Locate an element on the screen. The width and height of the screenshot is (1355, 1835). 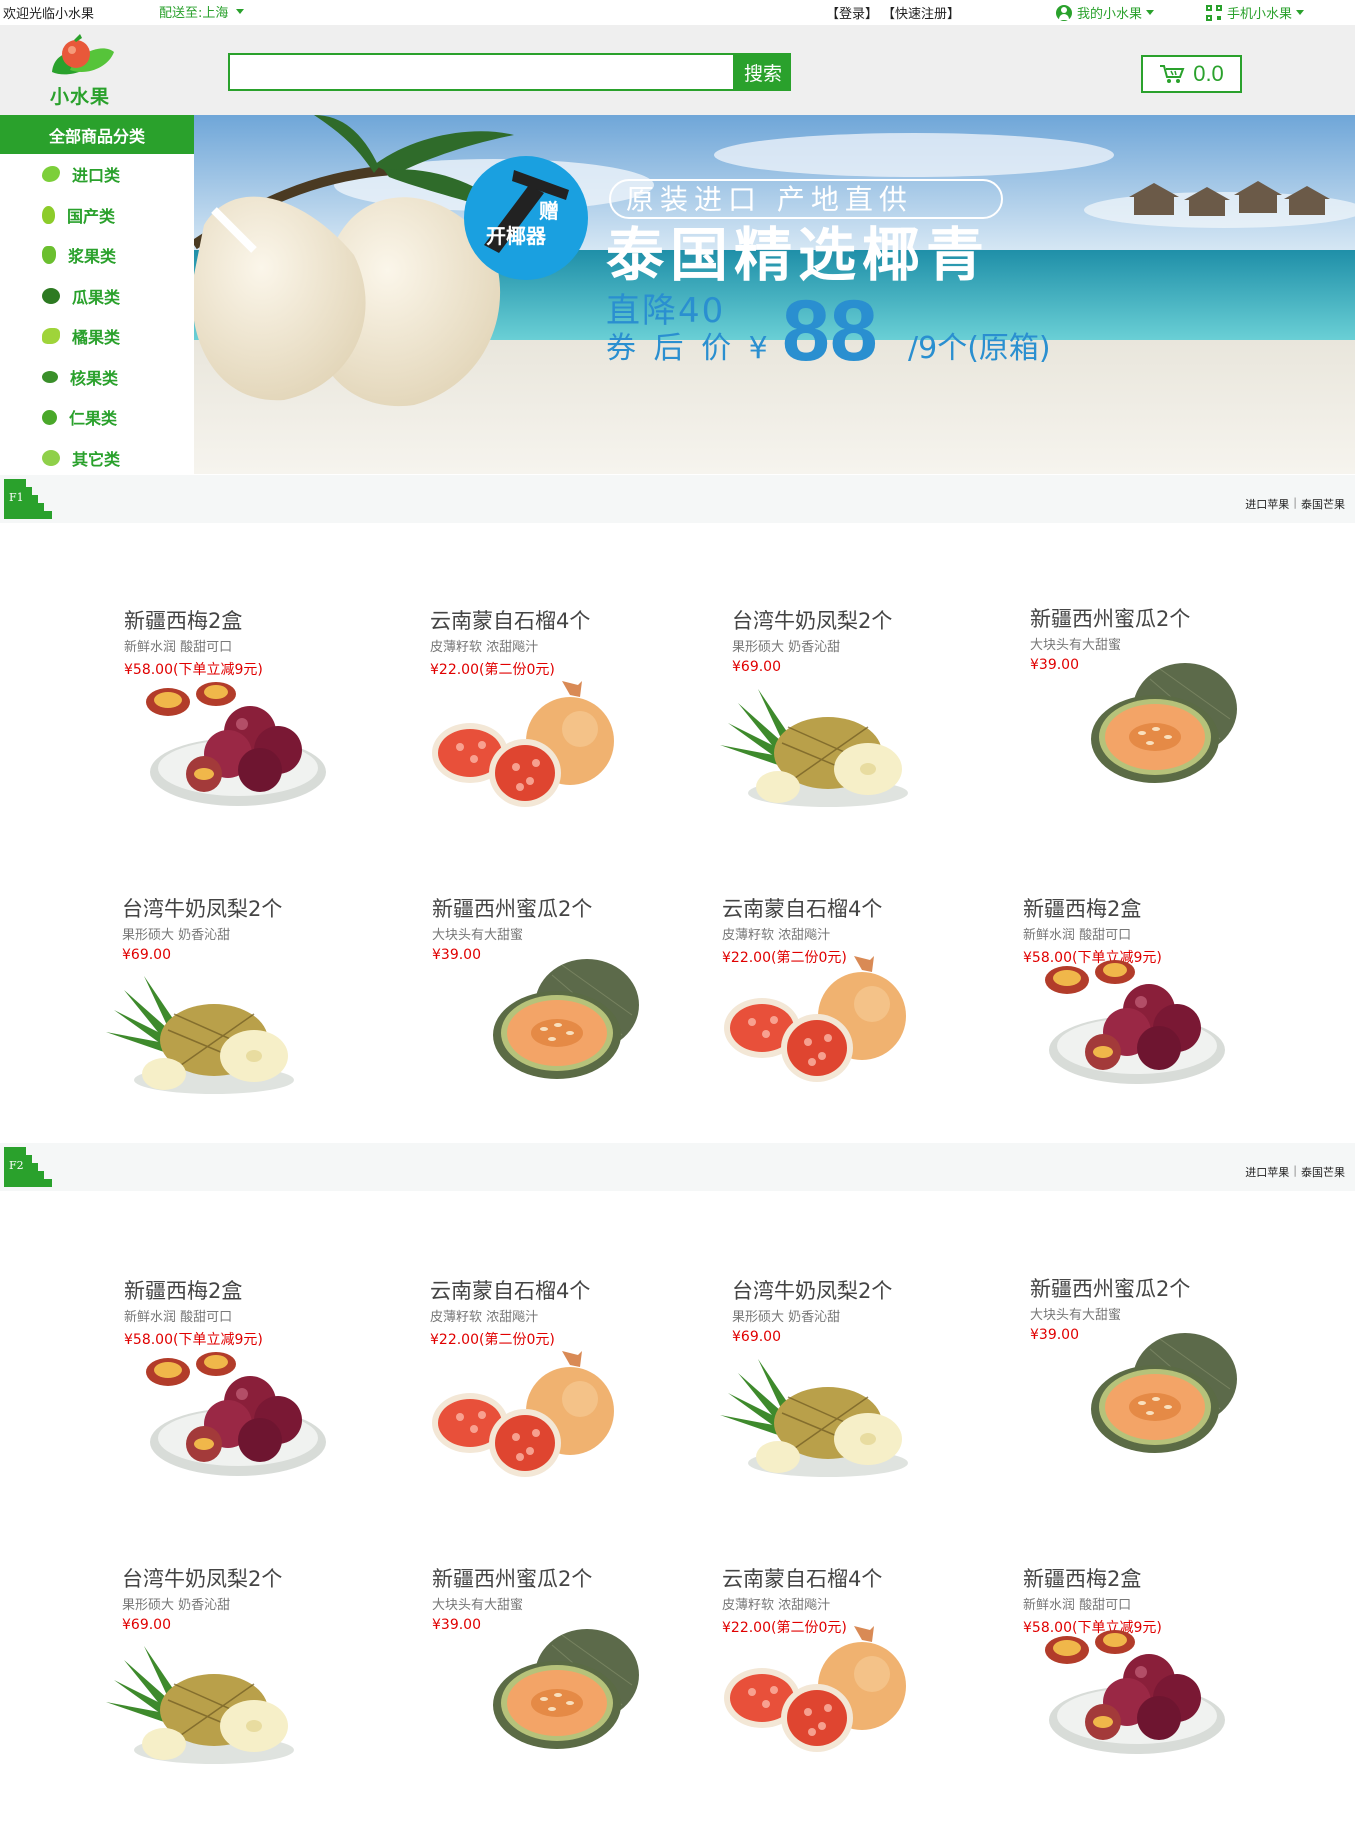
banner-gift-label: 赠 is located at coordinates (549, 211).